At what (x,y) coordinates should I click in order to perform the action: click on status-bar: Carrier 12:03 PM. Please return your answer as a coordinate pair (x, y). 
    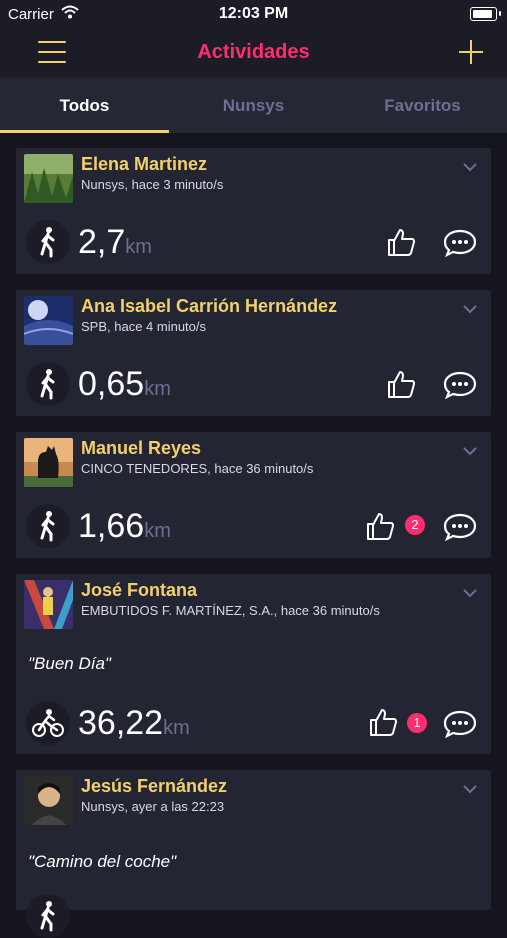
    Looking at the image, I should click on (253, 14).